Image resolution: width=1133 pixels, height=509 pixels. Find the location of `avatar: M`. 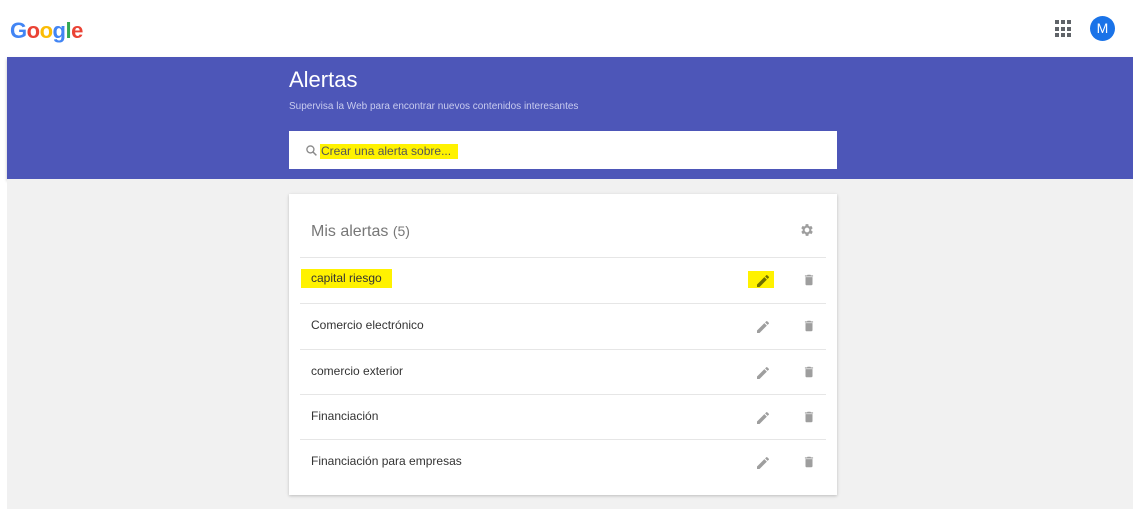

avatar: M is located at coordinates (1102, 28).